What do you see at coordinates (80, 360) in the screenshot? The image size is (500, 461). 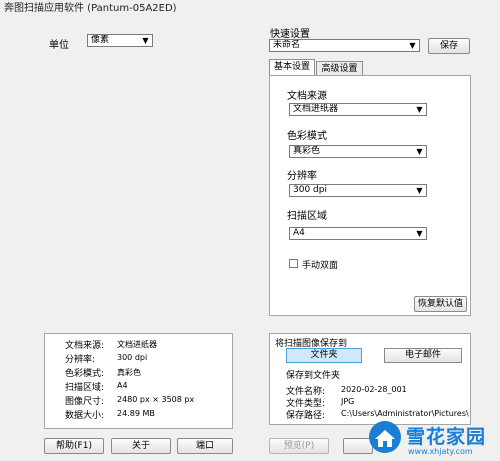 I see `summary-label: 分辨率:` at bounding box center [80, 360].